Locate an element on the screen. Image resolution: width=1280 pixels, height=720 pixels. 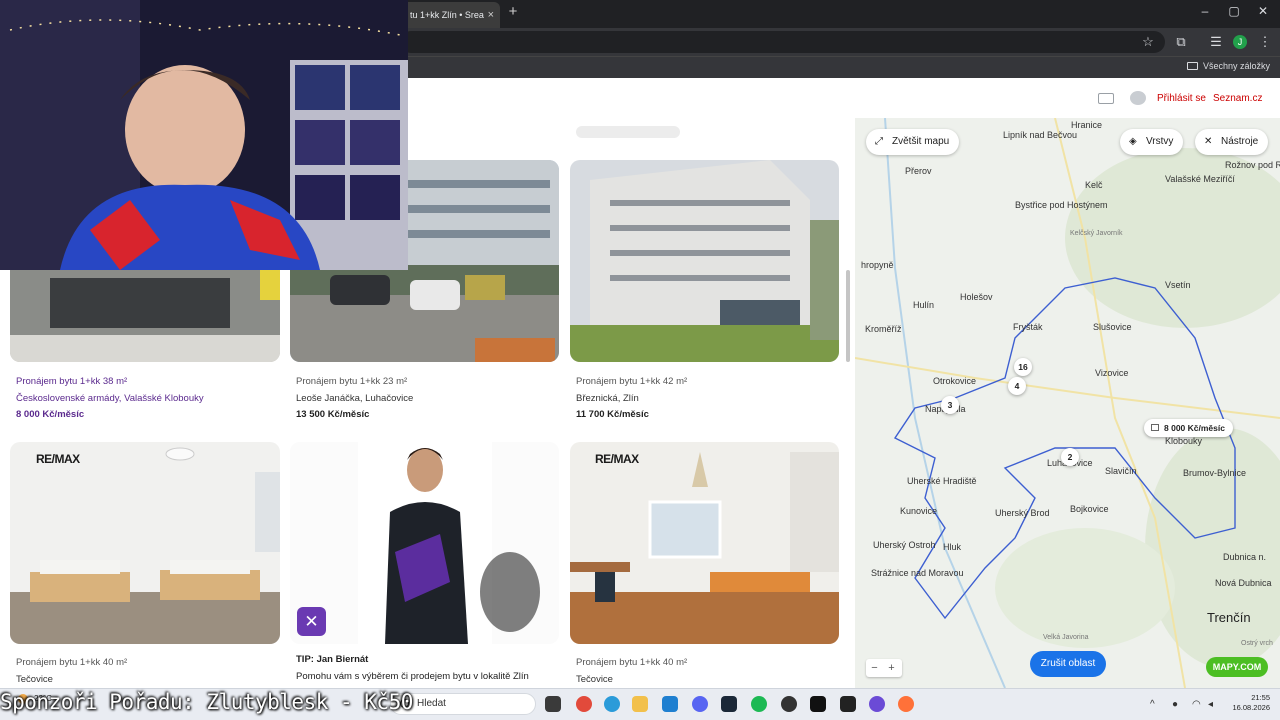
close-window-button: ✕ is located at coordinates (1263, 11).